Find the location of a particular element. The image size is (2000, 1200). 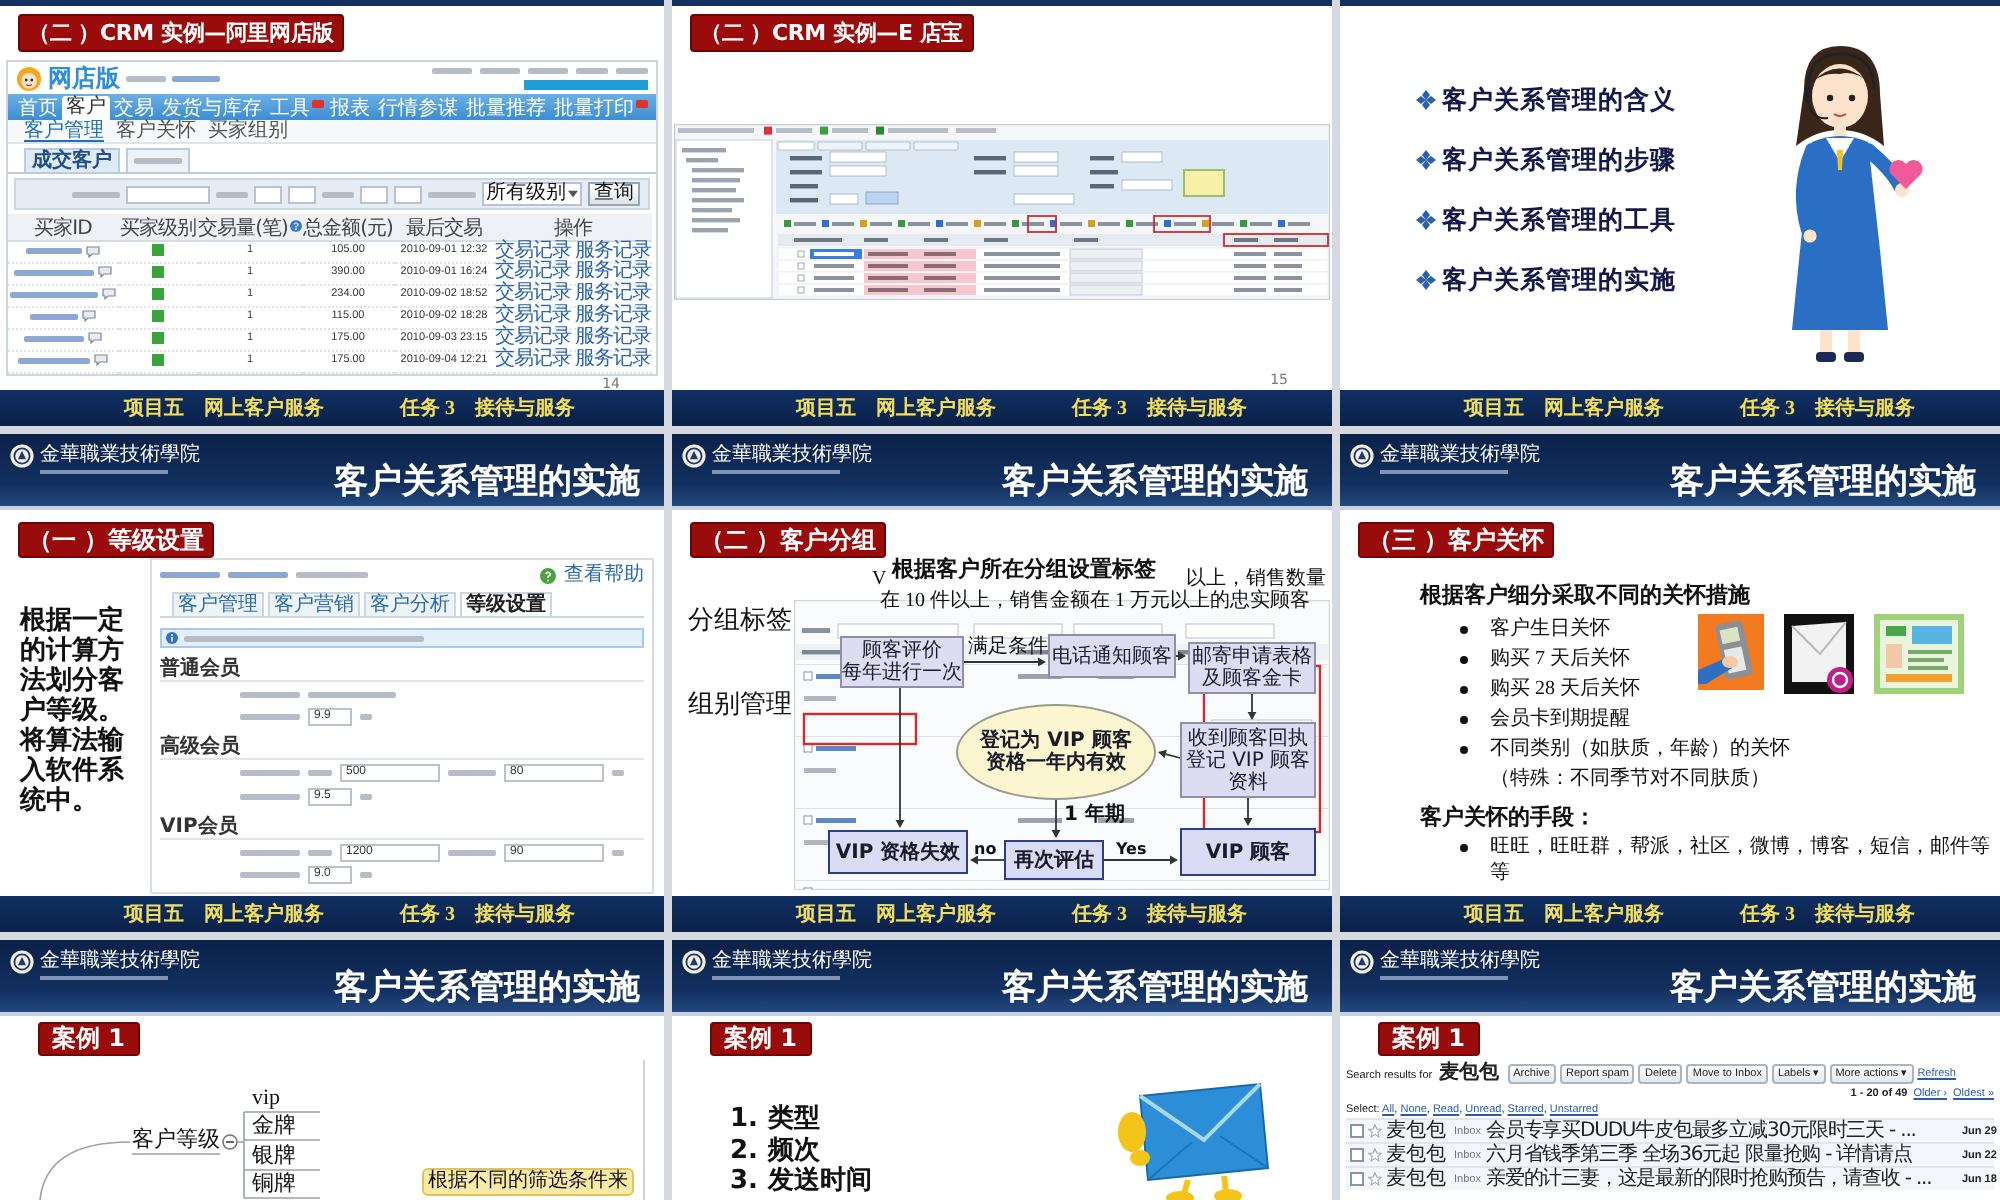

slide-text: 根据一定的计算方法划分客户等级。将算法输入软件系统中。 is located at coordinates (72, 711).